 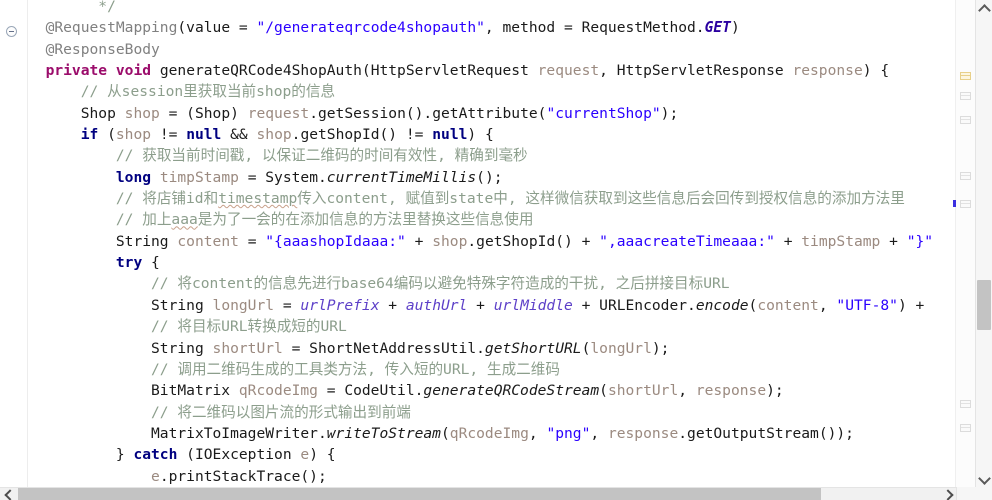 I want to click on code-token: RequestMethod., so click(x=643, y=28).